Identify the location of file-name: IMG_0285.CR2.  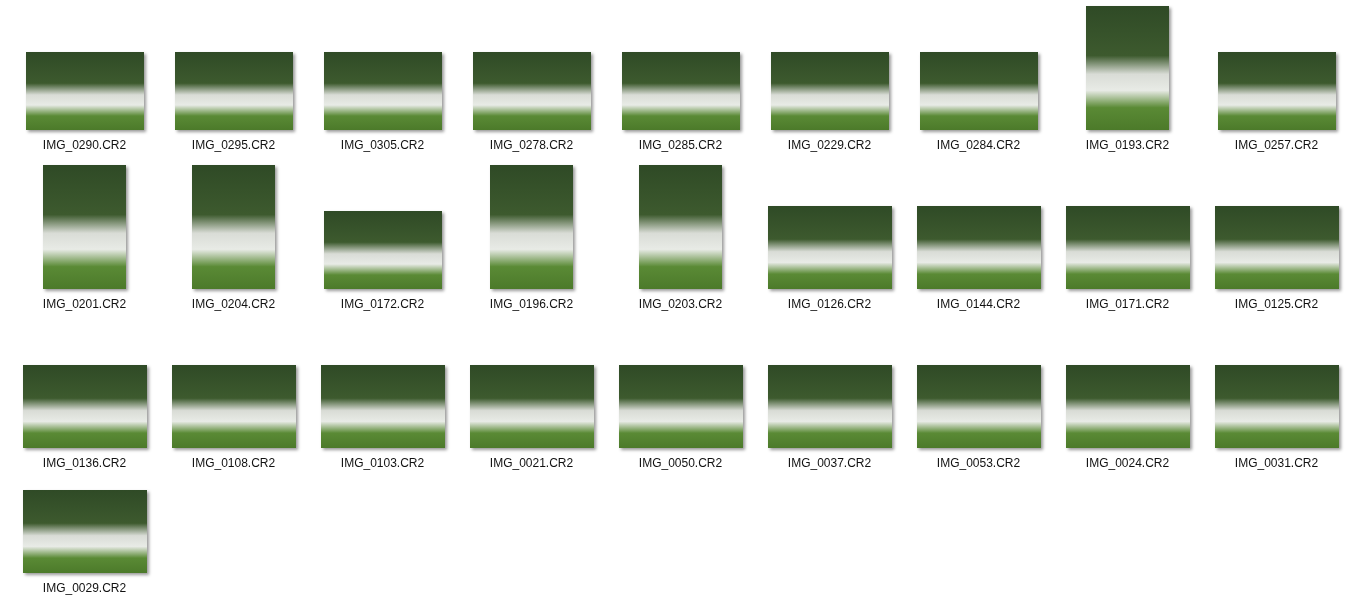
(680, 145).